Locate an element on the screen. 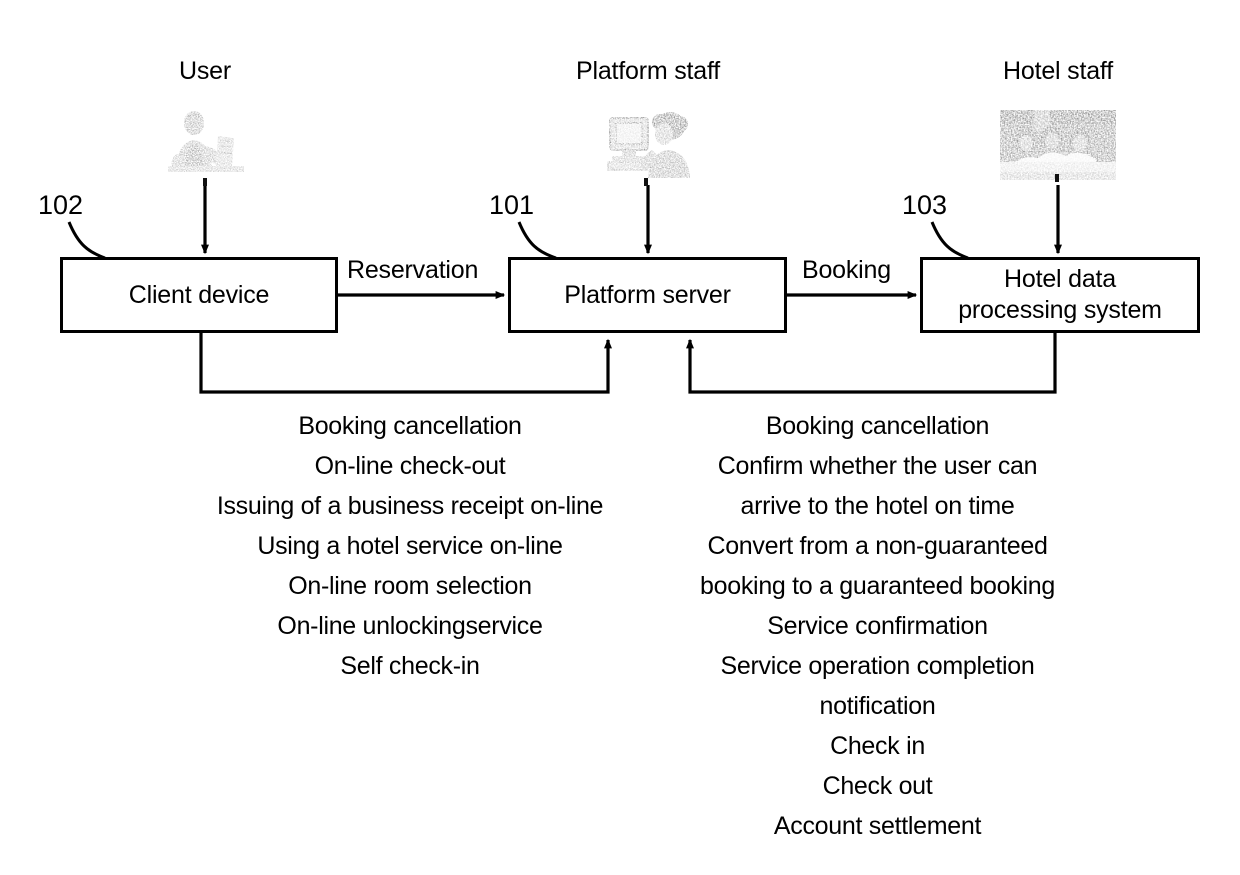 The image size is (1240, 875). message-line: arrive to the hotel on time is located at coordinates (877, 506).